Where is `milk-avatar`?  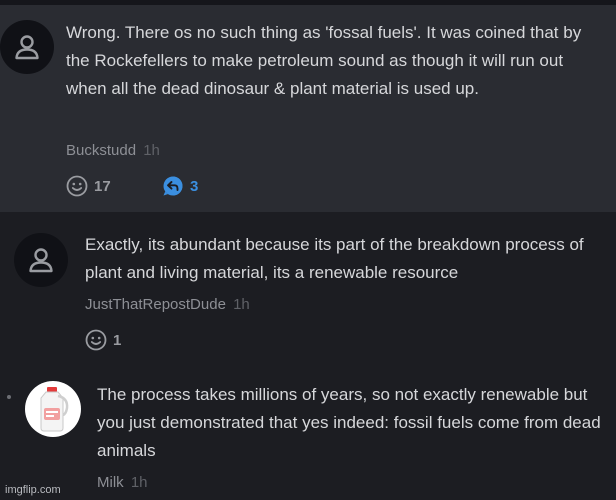
milk-avatar is located at coordinates (53, 409).